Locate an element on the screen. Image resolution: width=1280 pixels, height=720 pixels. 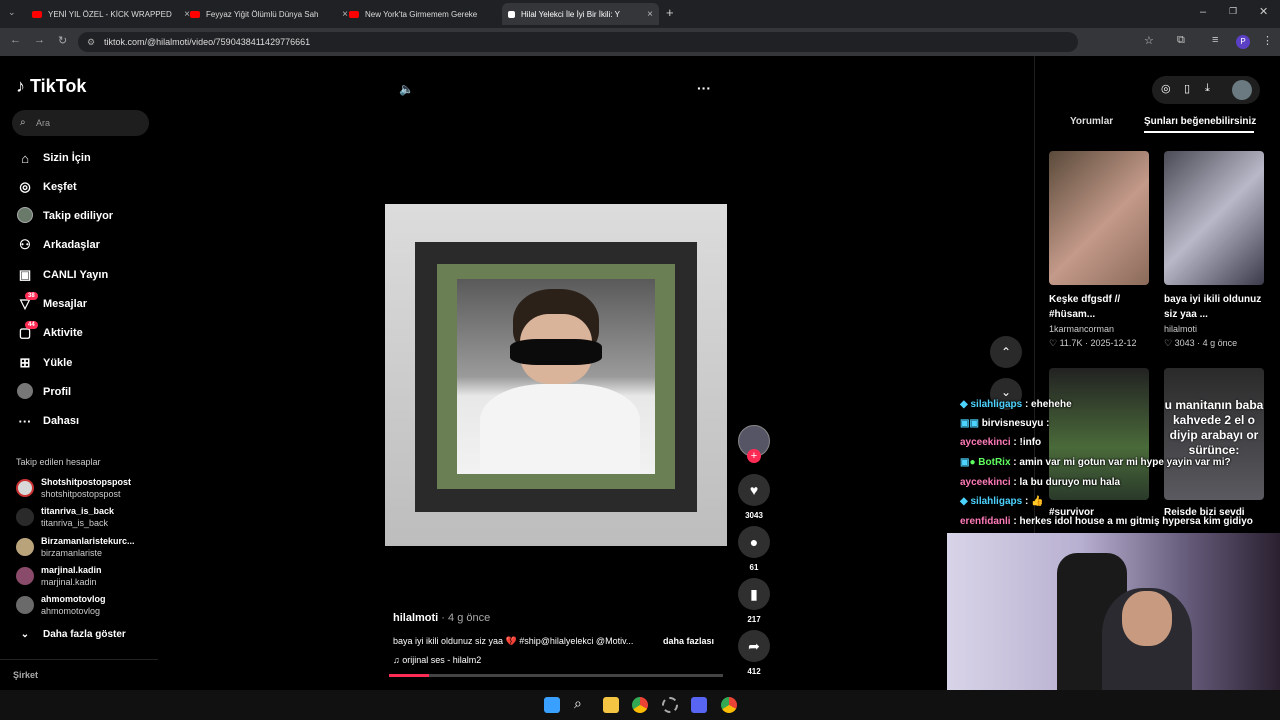
following-account: marjinal.kadin marjinal.kadin is located at coordinates (86, 577).